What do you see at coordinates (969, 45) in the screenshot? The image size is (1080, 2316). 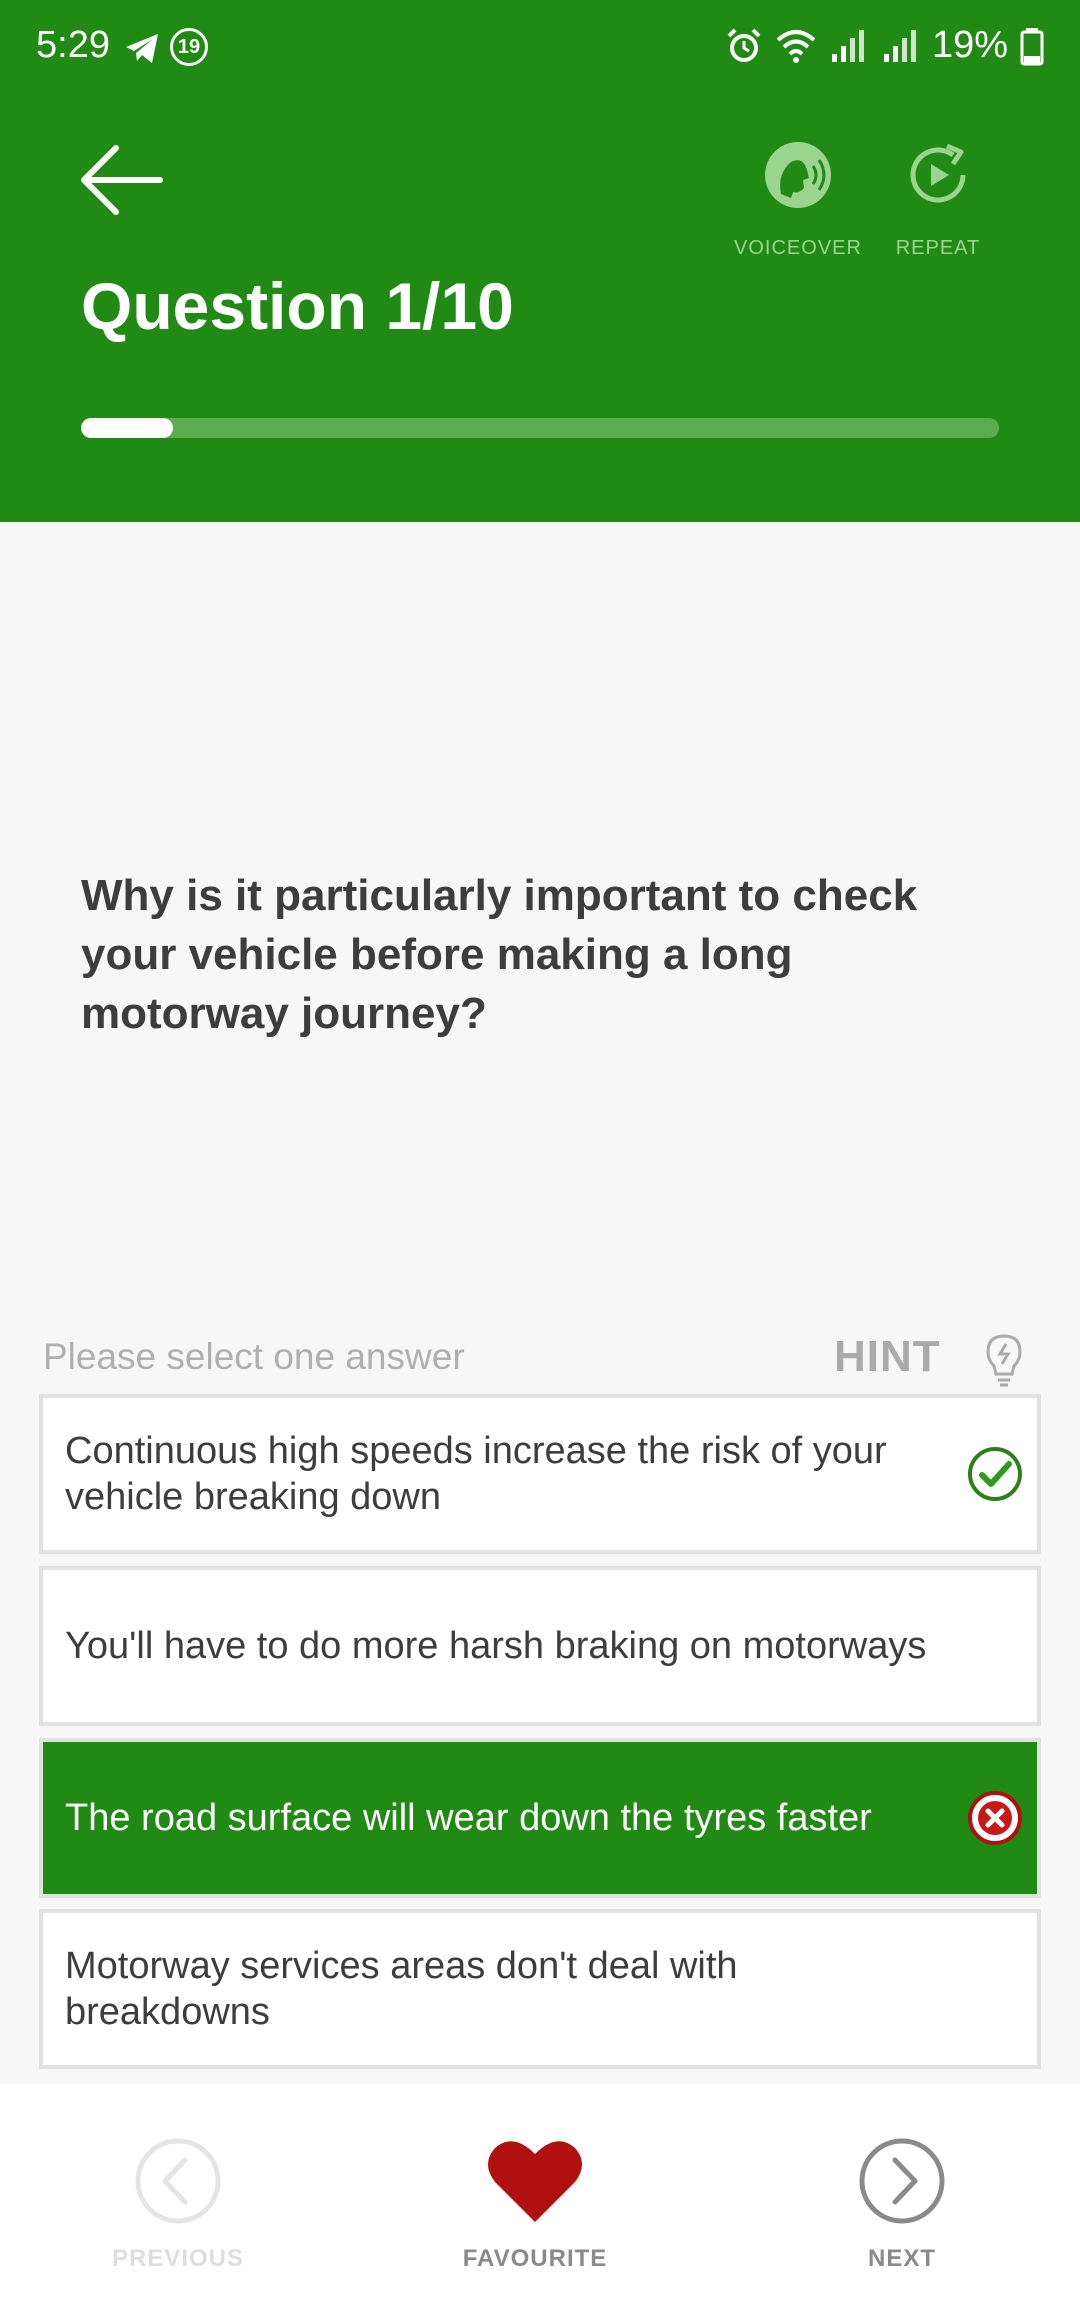 I see `battery-percent: 19%` at bounding box center [969, 45].